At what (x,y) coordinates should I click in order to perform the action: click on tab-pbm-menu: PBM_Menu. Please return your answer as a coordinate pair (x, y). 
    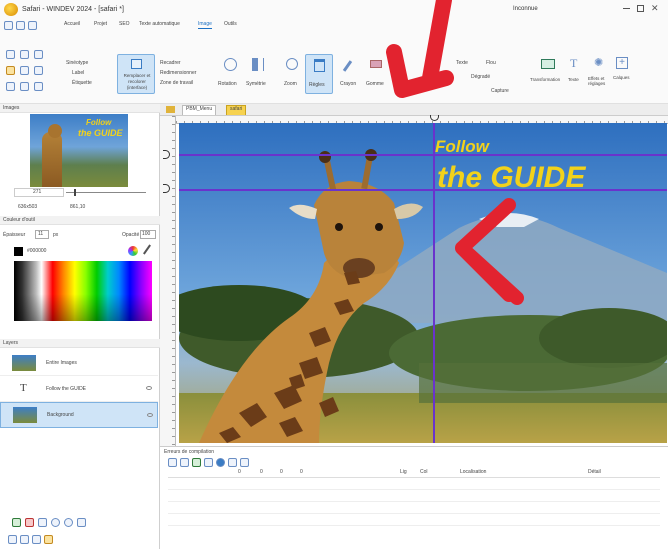
    Looking at the image, I should click on (199, 110).